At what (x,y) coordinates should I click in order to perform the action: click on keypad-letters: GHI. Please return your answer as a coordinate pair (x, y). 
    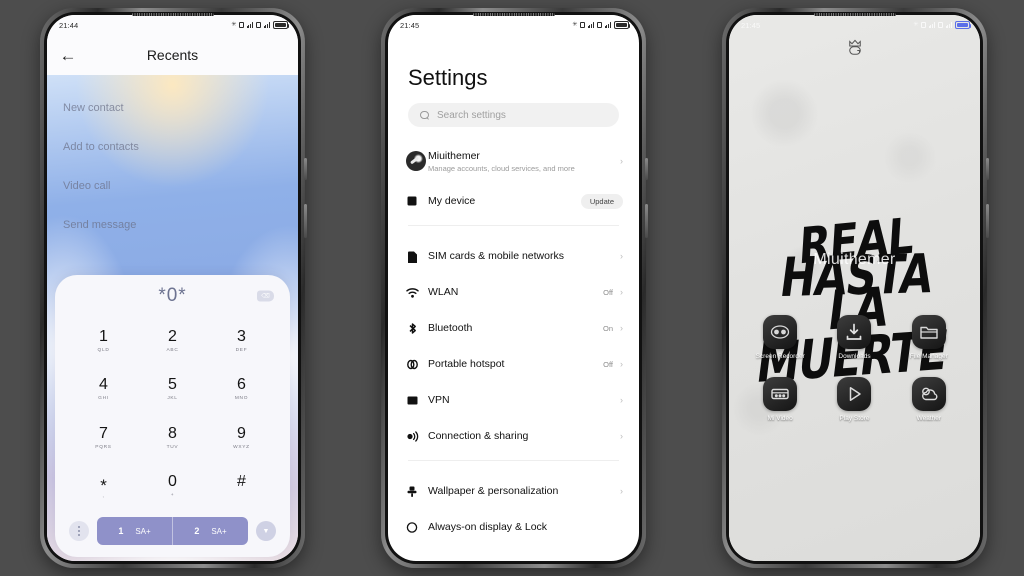
    Looking at the image, I should click on (103, 399).